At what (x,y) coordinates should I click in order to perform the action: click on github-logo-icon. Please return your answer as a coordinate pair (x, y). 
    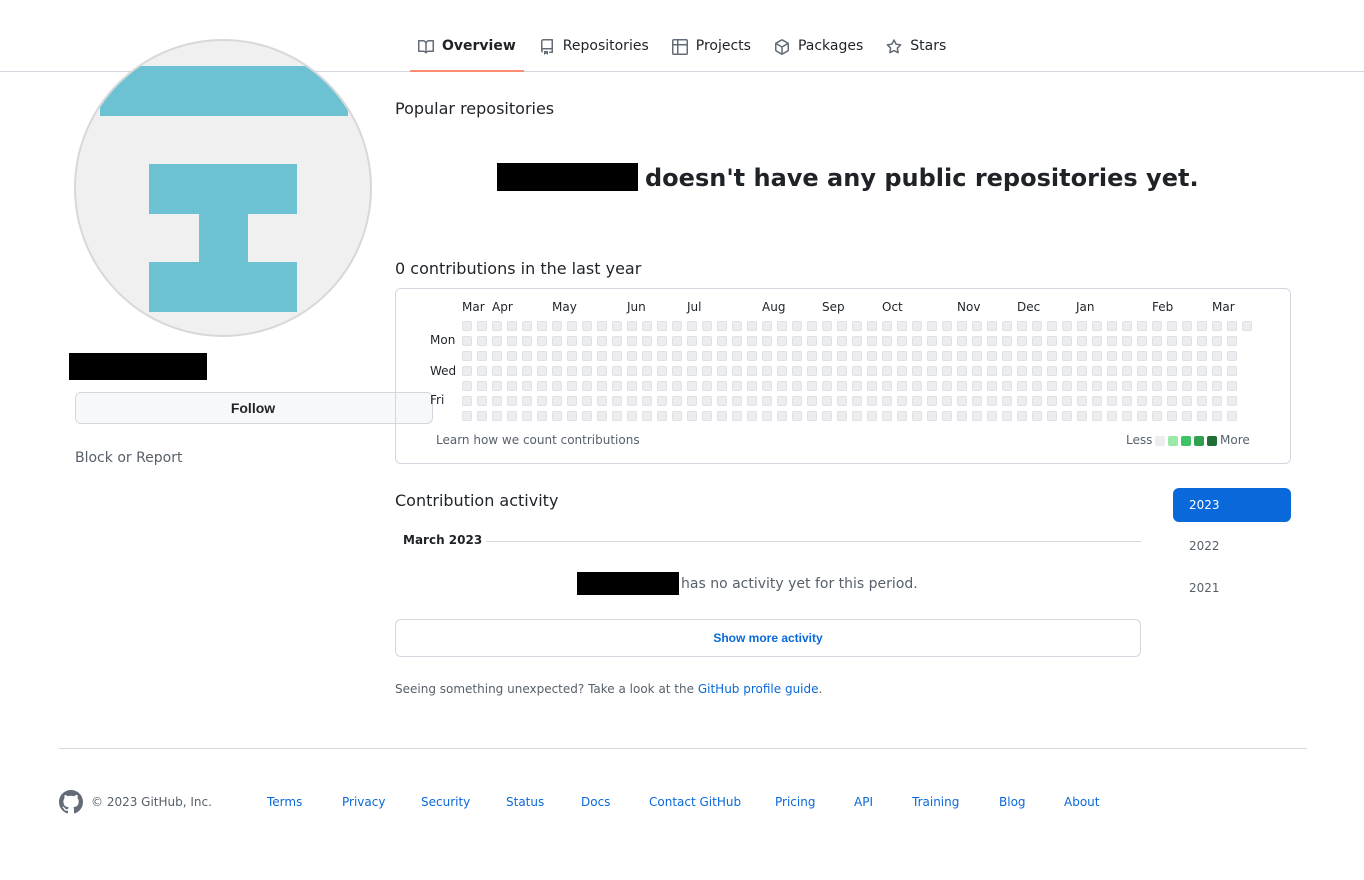
    Looking at the image, I should click on (71, 802).